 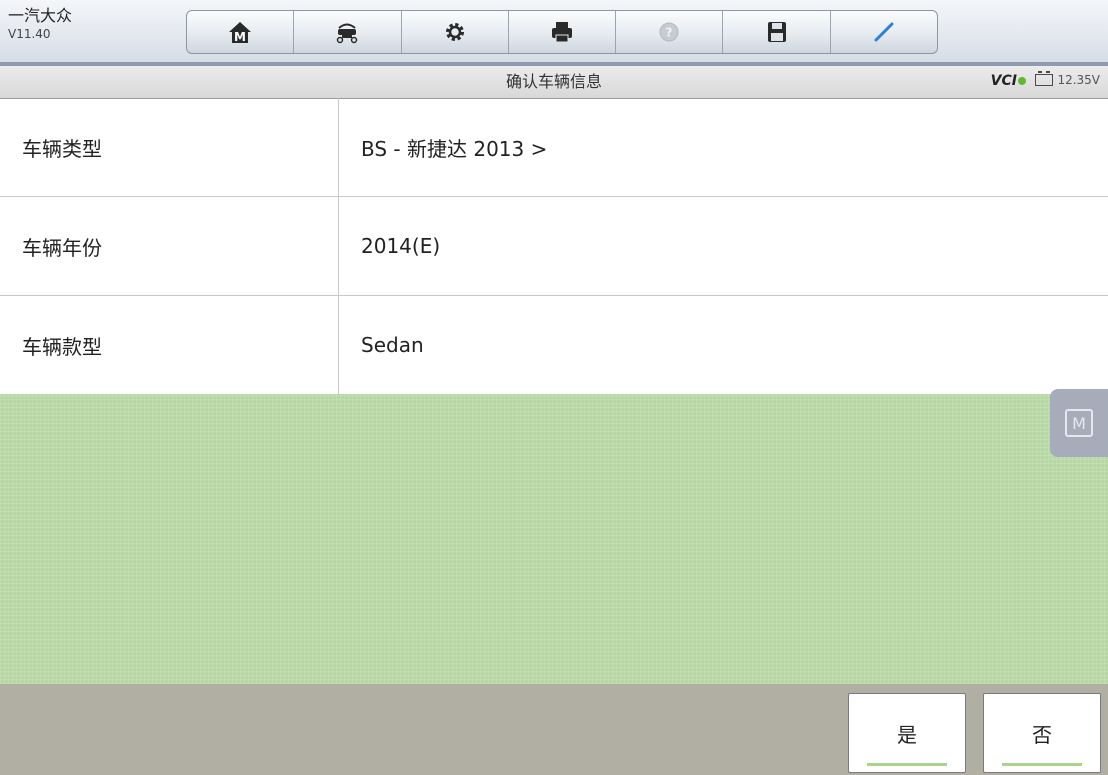 I want to click on gear-icon, so click(x=454, y=32).